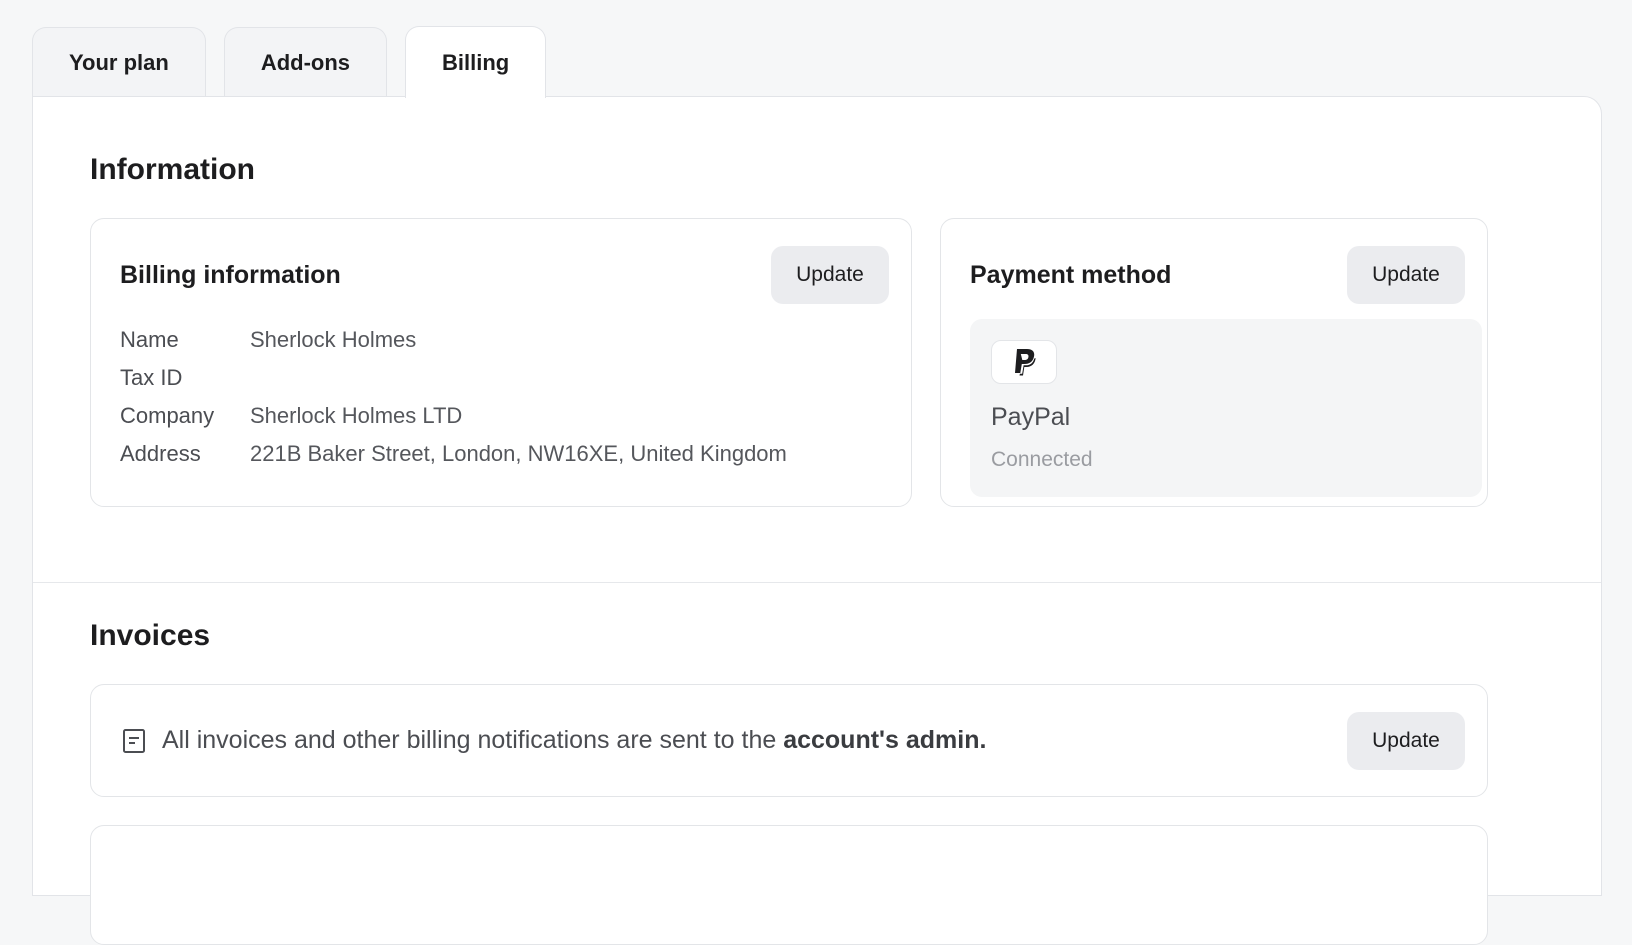  What do you see at coordinates (1406, 275) in the screenshot?
I see `update-payment-method-button: Update` at bounding box center [1406, 275].